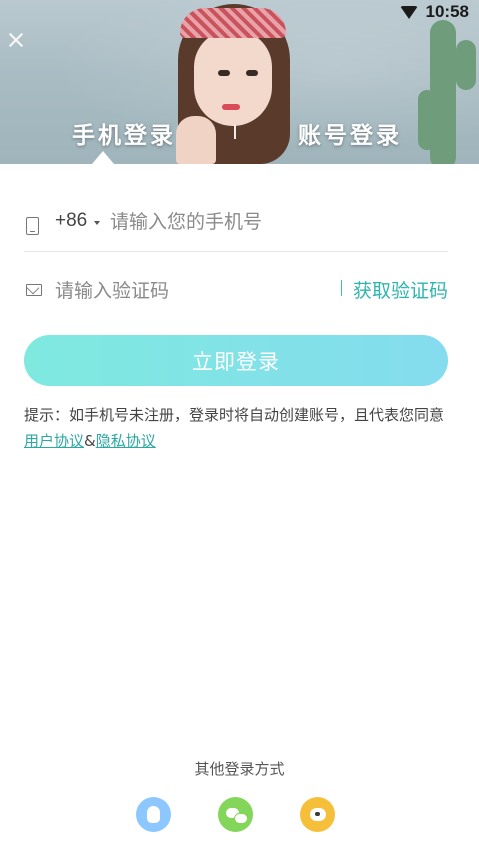 This screenshot has height=857, width=479. I want to click on close-icon, so click(16, 40).